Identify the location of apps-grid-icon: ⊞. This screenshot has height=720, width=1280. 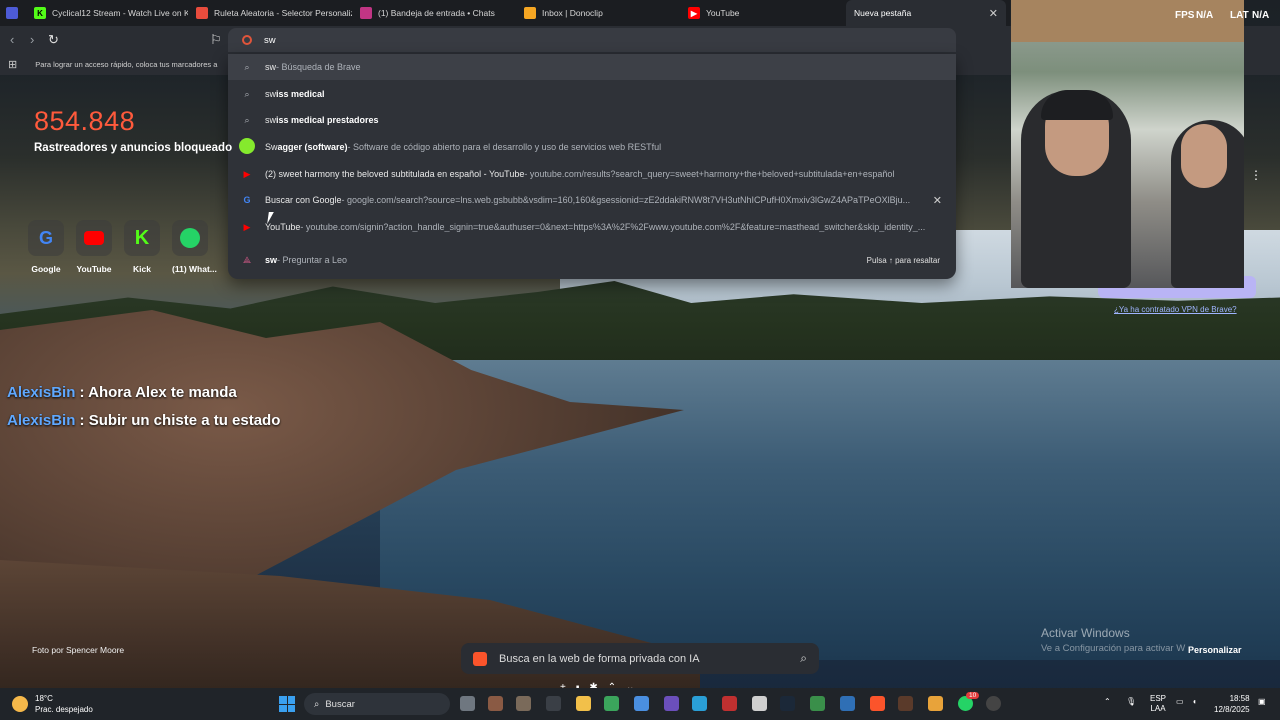
(12, 64).